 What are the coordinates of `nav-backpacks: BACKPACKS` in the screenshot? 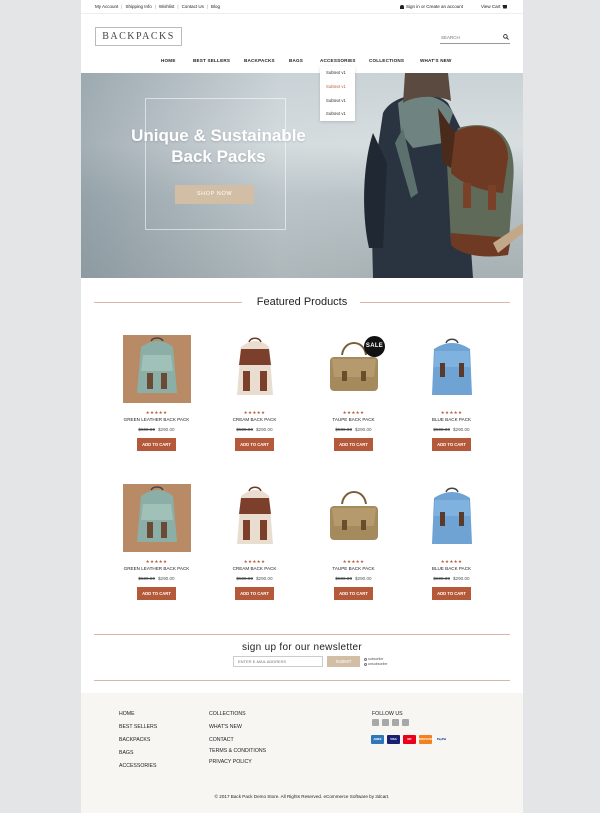 It's located at (259, 60).